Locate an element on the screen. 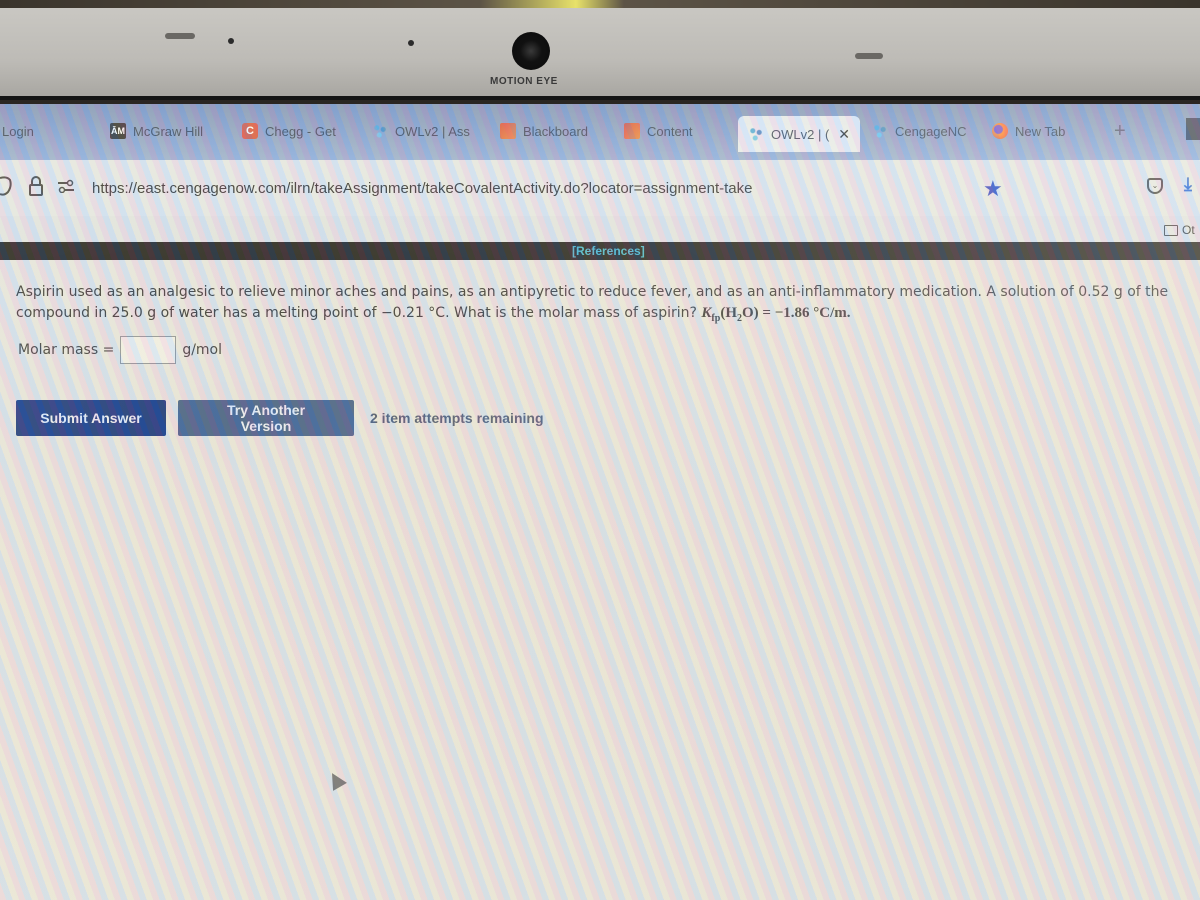 This screenshot has width=1200, height=900. camera-label: MOTION EYE is located at coordinates (524, 81).